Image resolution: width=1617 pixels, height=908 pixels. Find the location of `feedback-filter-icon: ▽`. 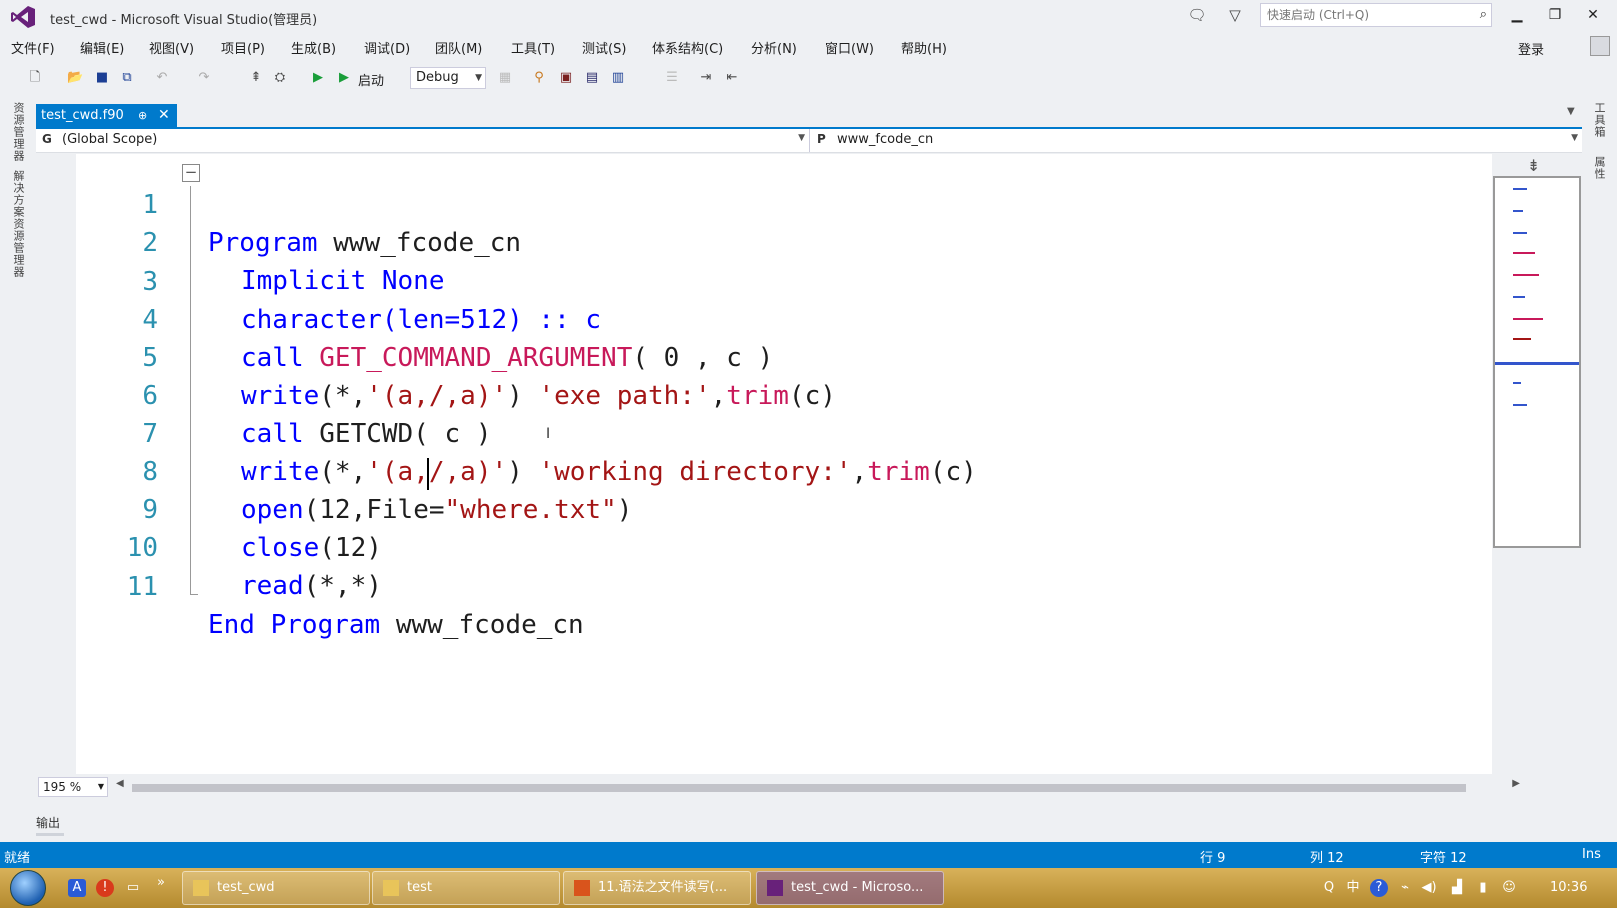

feedback-filter-icon: ▽ is located at coordinates (1235, 15).